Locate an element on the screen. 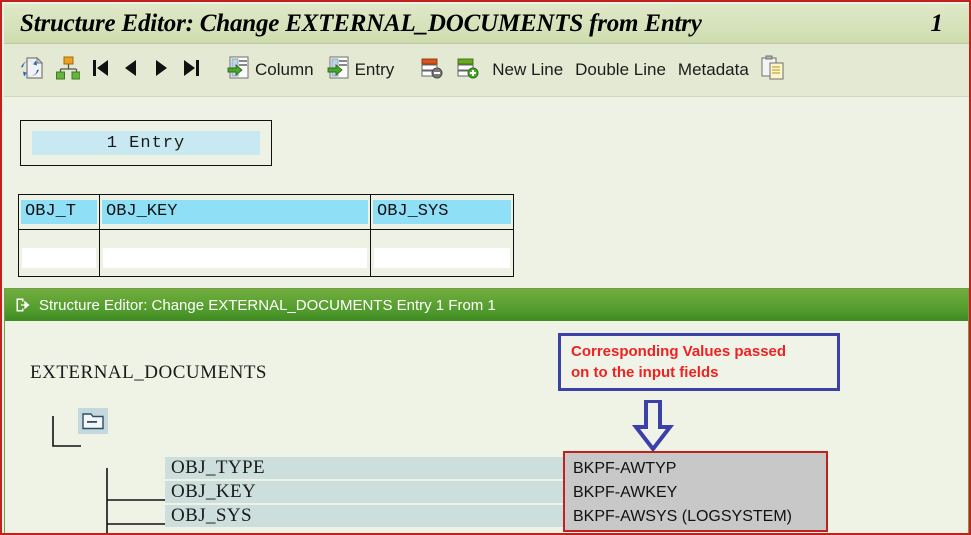  table-cell-obj-t is located at coordinates (59, 253).